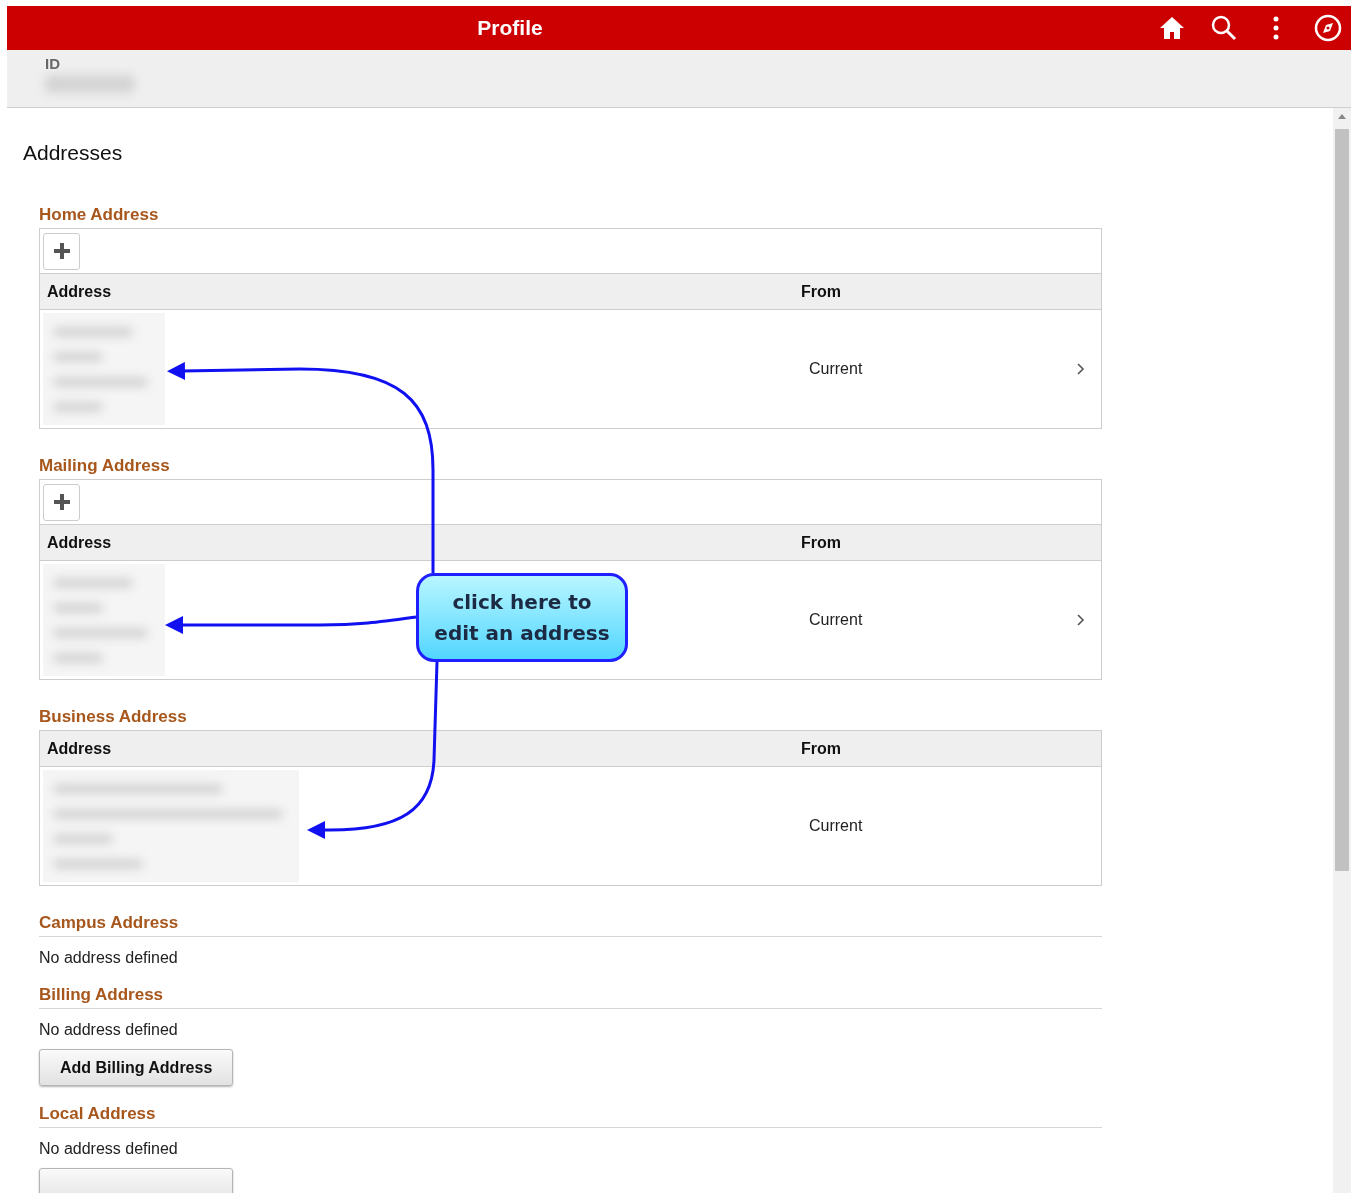 The image size is (1351, 1193). What do you see at coordinates (1342, 116) in the screenshot?
I see `scroll-up-icon` at bounding box center [1342, 116].